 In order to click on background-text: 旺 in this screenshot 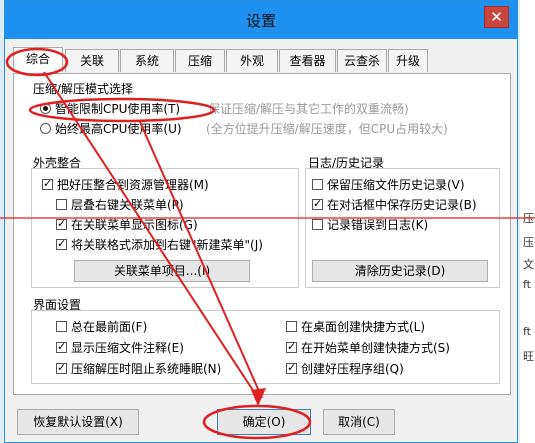, I will do `click(528, 356)`.